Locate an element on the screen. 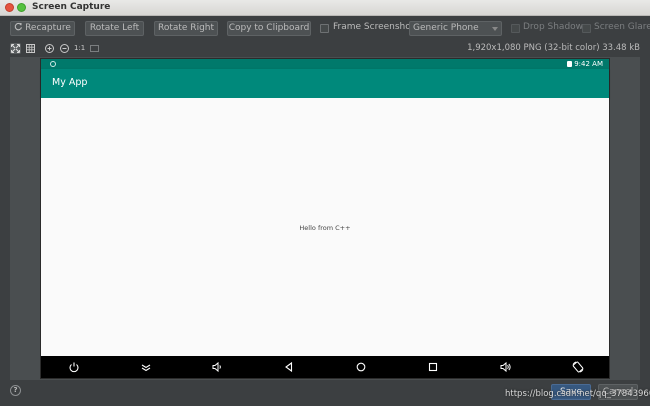 Image resolution: width=650 pixels, height=406 pixels. drop-shadow-label: Drop Shadow is located at coordinates (553, 27).